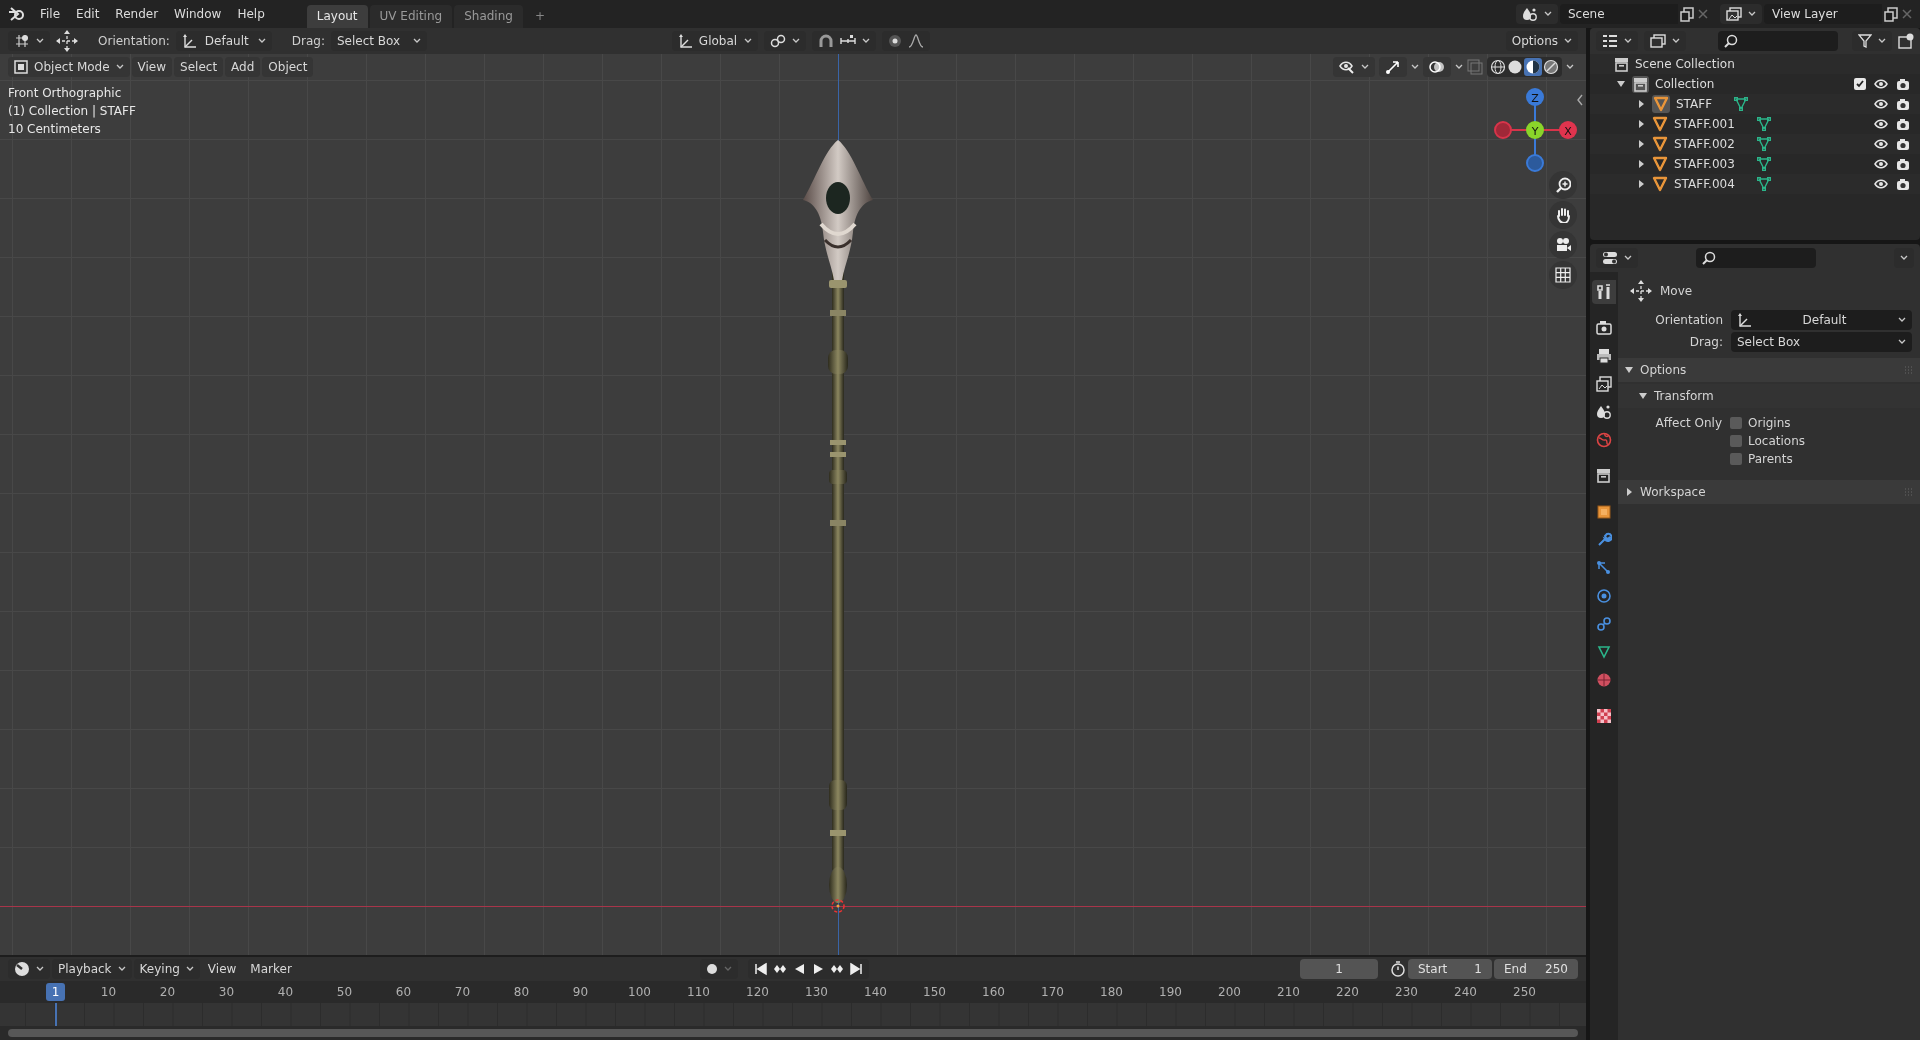  What do you see at coordinates (1665, 41) in the screenshot?
I see `display-mode-selector` at bounding box center [1665, 41].